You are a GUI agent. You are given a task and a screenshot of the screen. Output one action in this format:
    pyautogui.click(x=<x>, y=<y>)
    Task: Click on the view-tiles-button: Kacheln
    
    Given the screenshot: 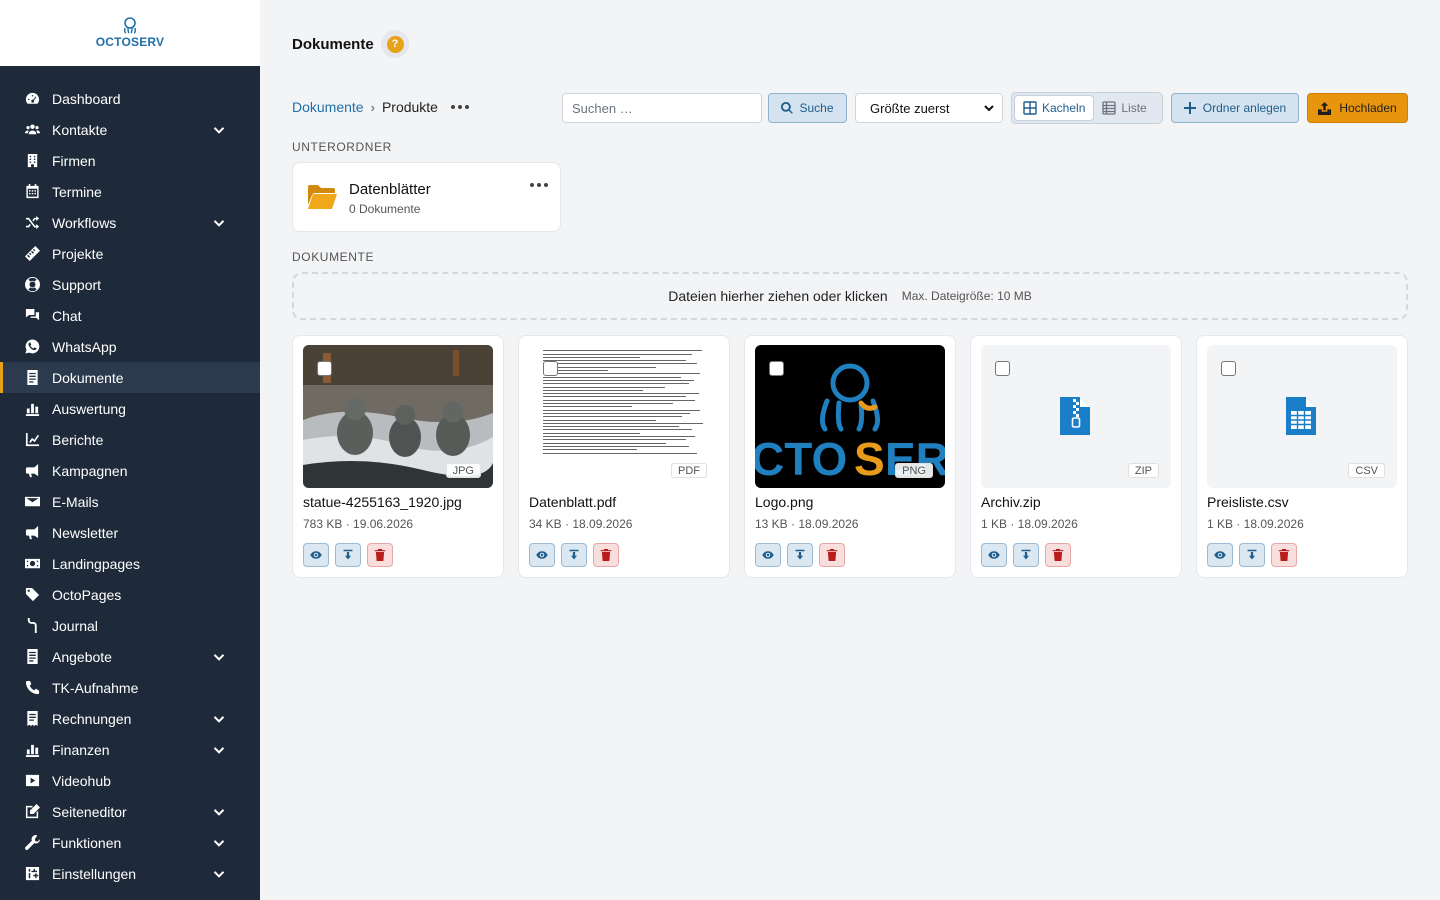 What is the action you would take?
    pyautogui.click(x=1054, y=108)
    